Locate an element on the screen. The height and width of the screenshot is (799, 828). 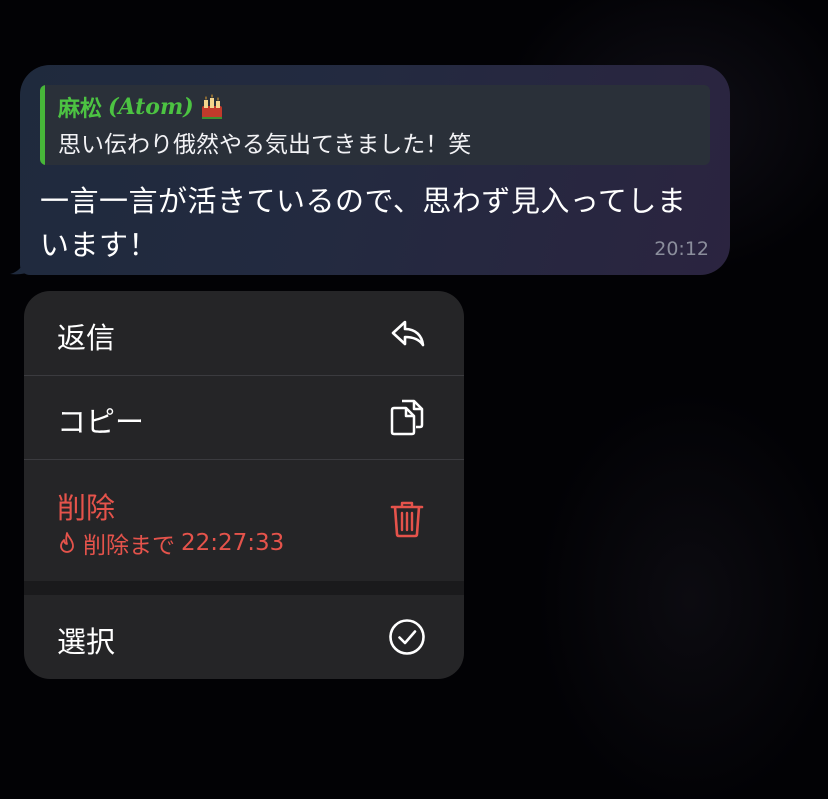
menu-group-separator is located at coordinates (244, 588).